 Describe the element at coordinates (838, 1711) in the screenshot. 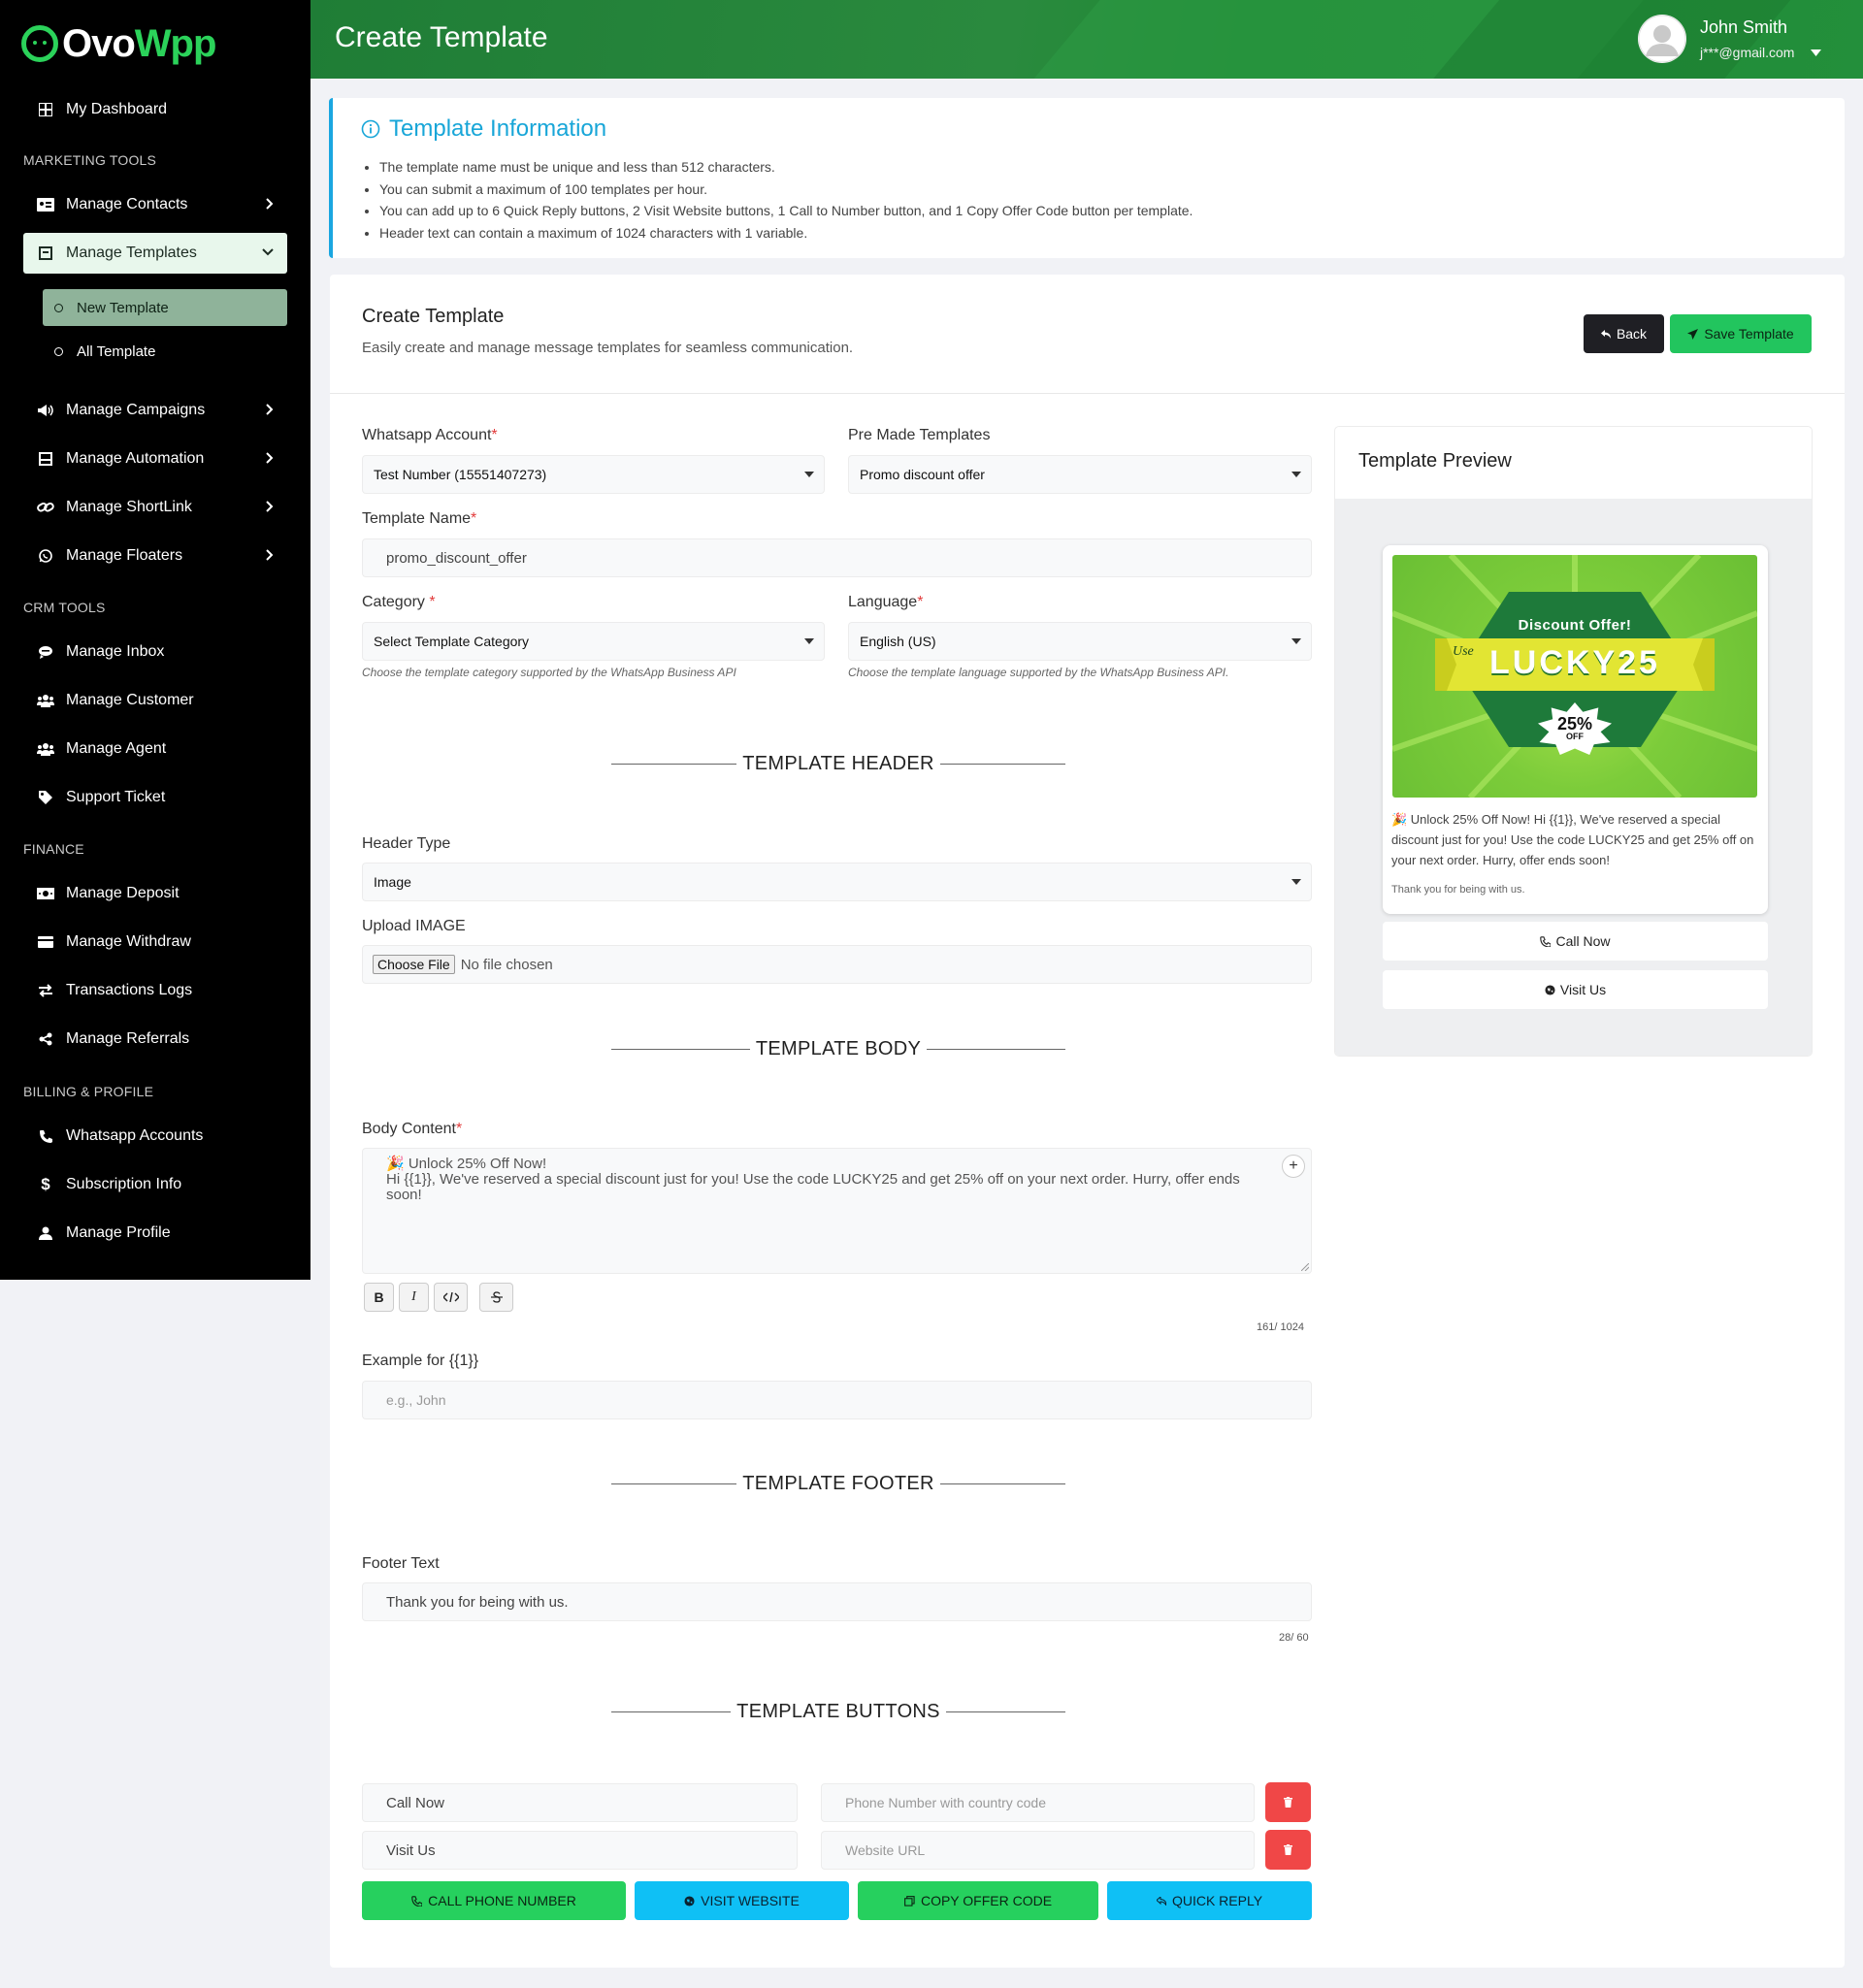

I see `section-title: TEMPLATE BUTTONS` at that location.